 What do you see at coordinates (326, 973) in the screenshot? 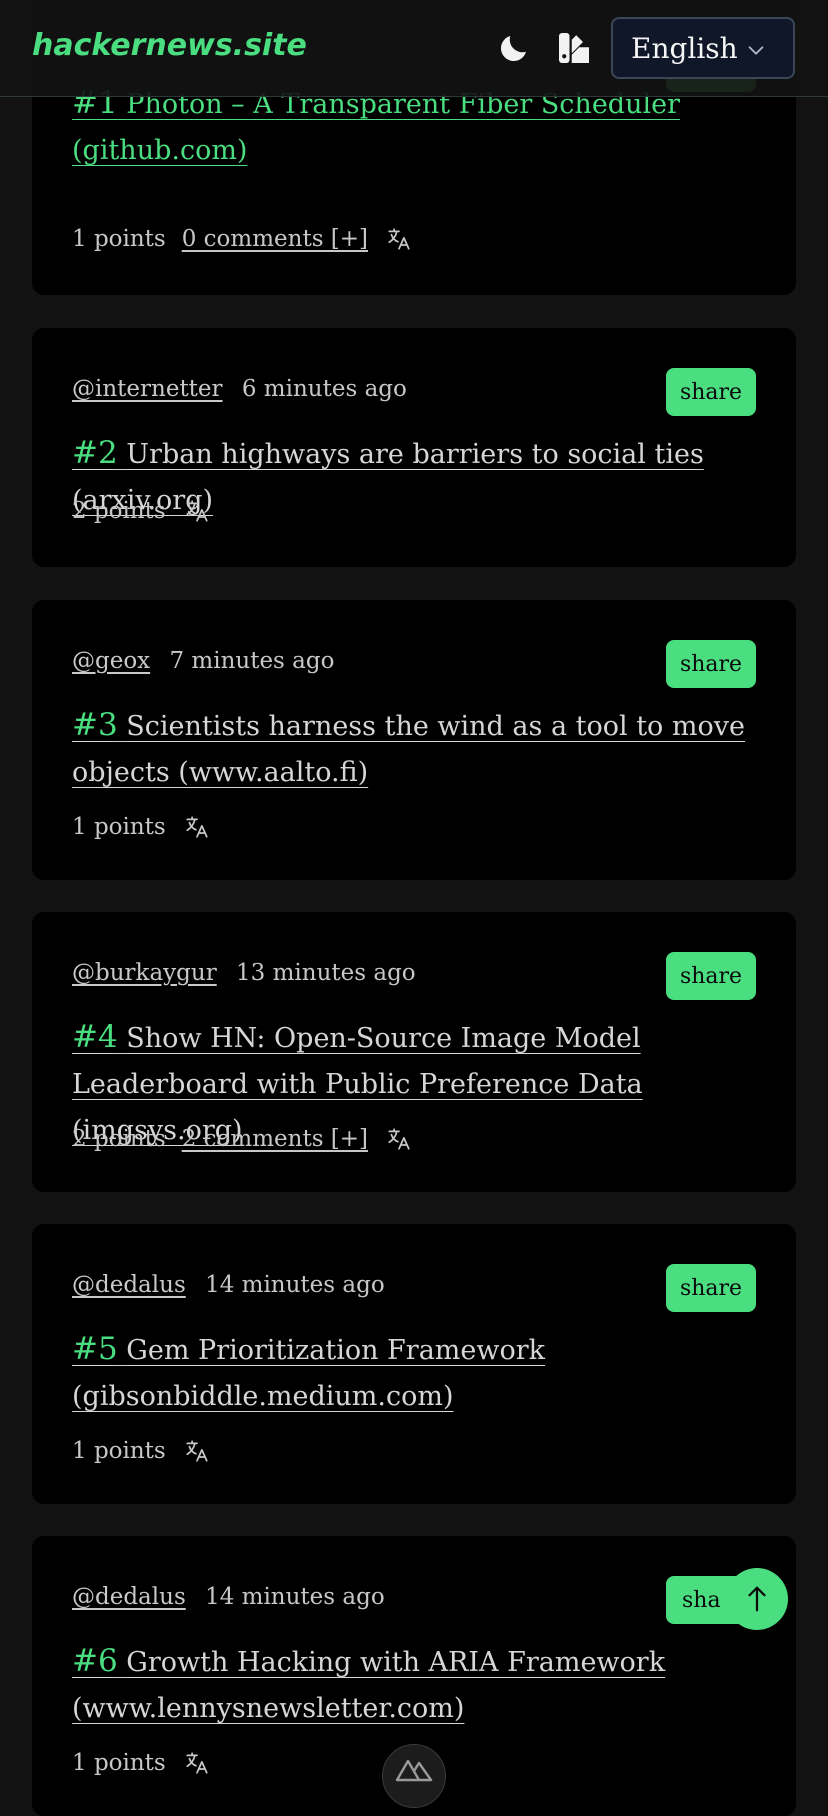
I see `timestamp: 13 minutes ago` at bounding box center [326, 973].